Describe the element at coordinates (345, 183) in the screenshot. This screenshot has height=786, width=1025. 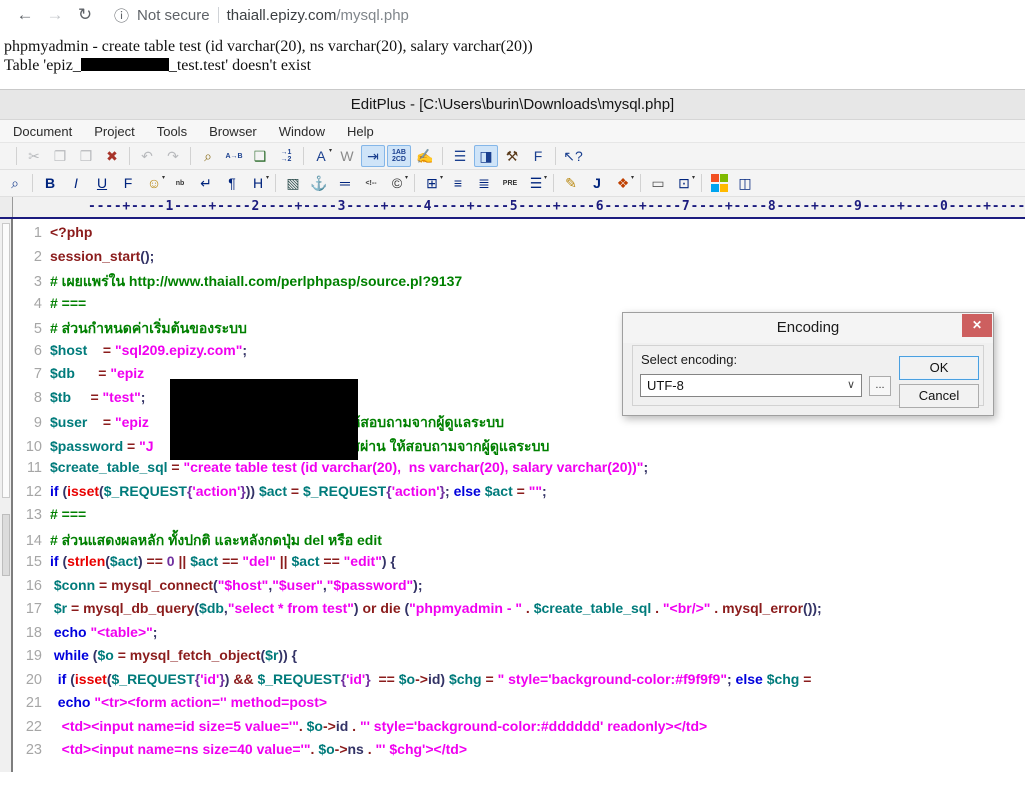
I see `horizontal-rule-icon: ═` at that location.